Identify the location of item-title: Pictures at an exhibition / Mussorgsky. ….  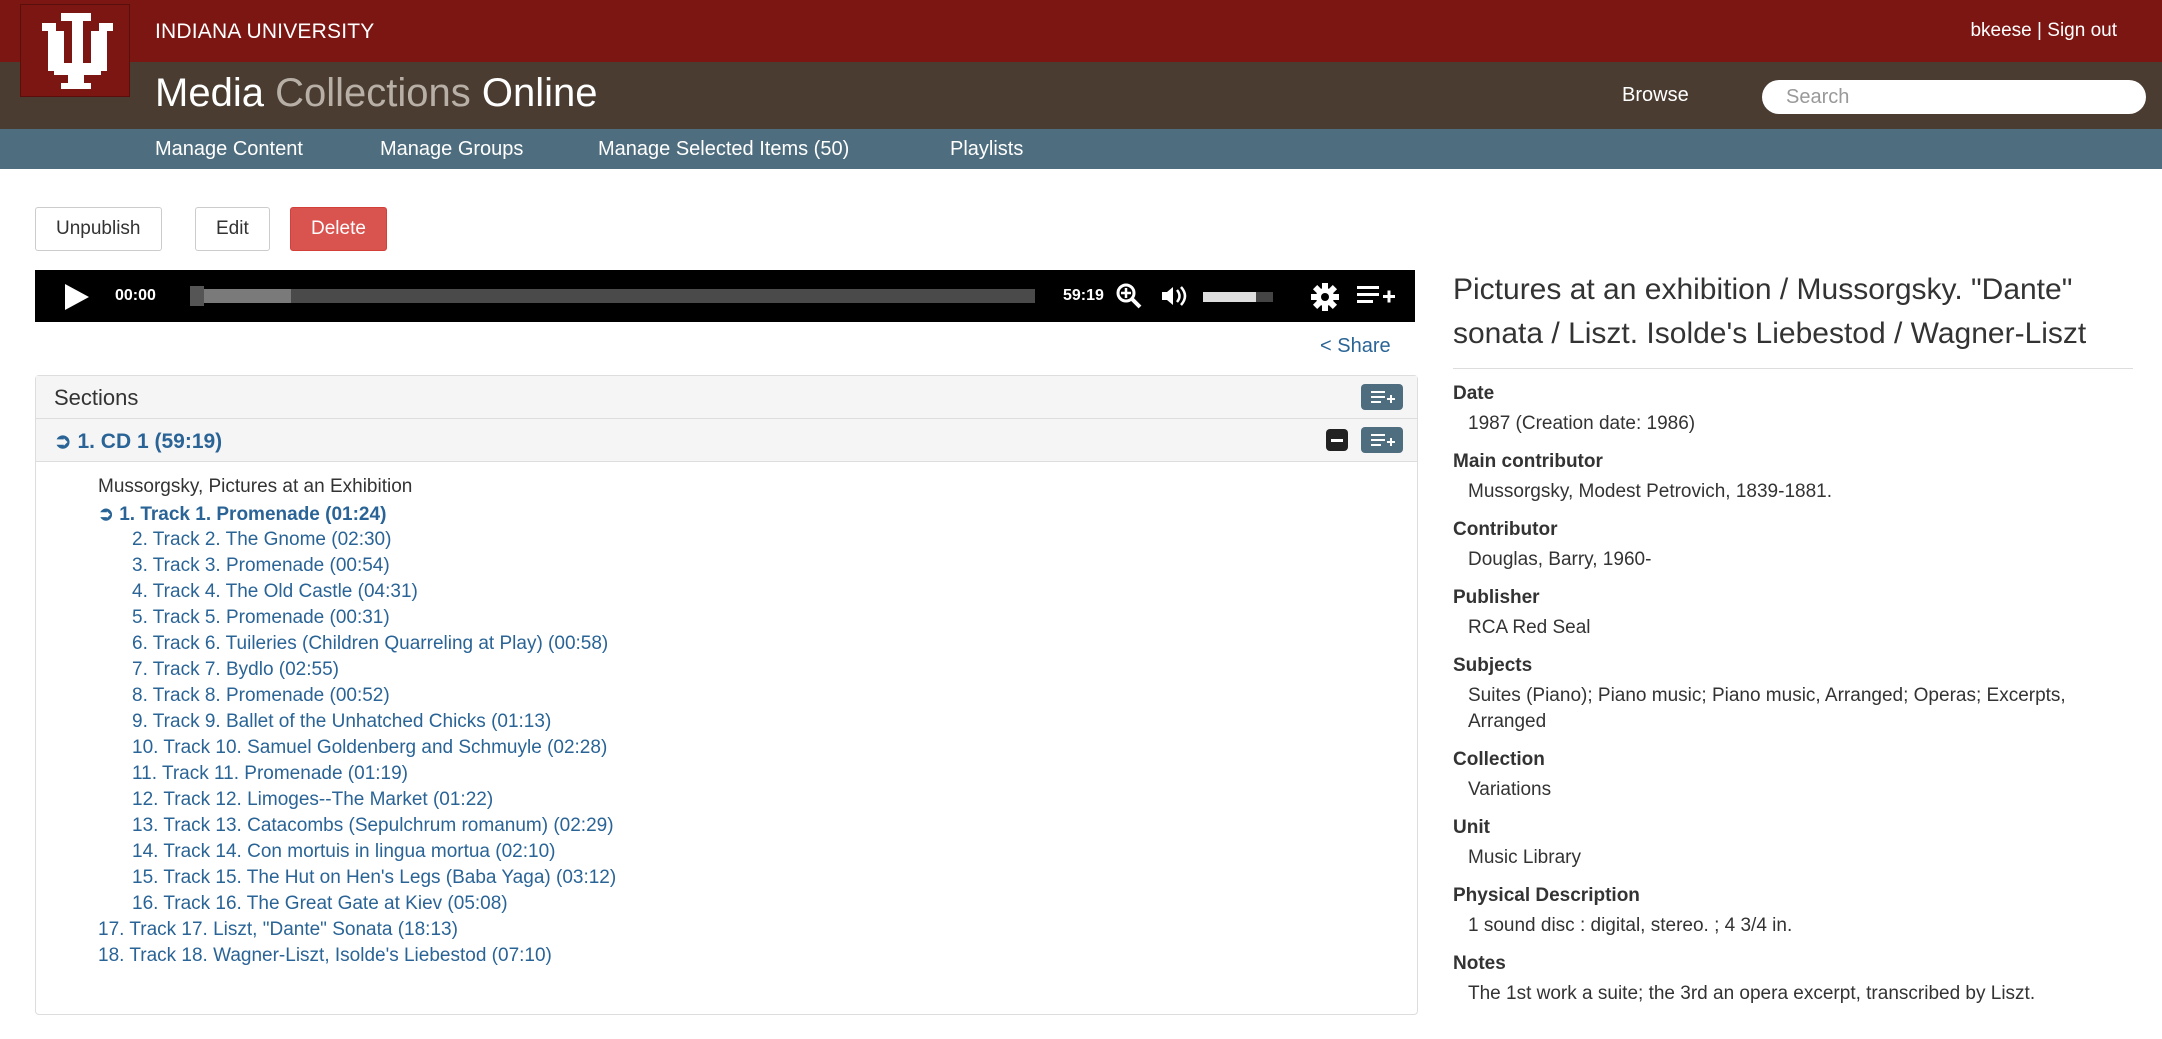
(1793, 318).